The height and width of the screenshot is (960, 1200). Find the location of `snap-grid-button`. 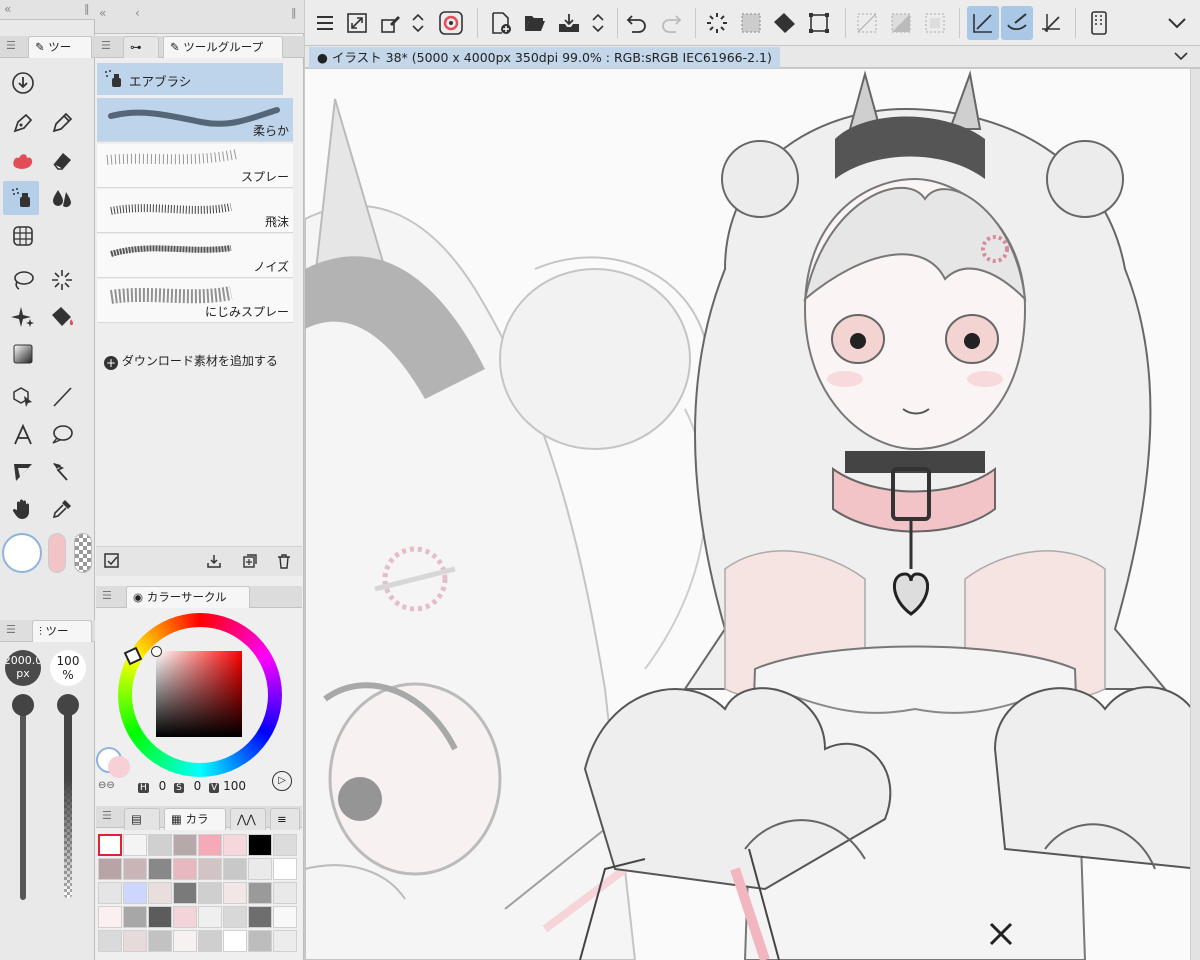

snap-grid-button is located at coordinates (1051, 23).